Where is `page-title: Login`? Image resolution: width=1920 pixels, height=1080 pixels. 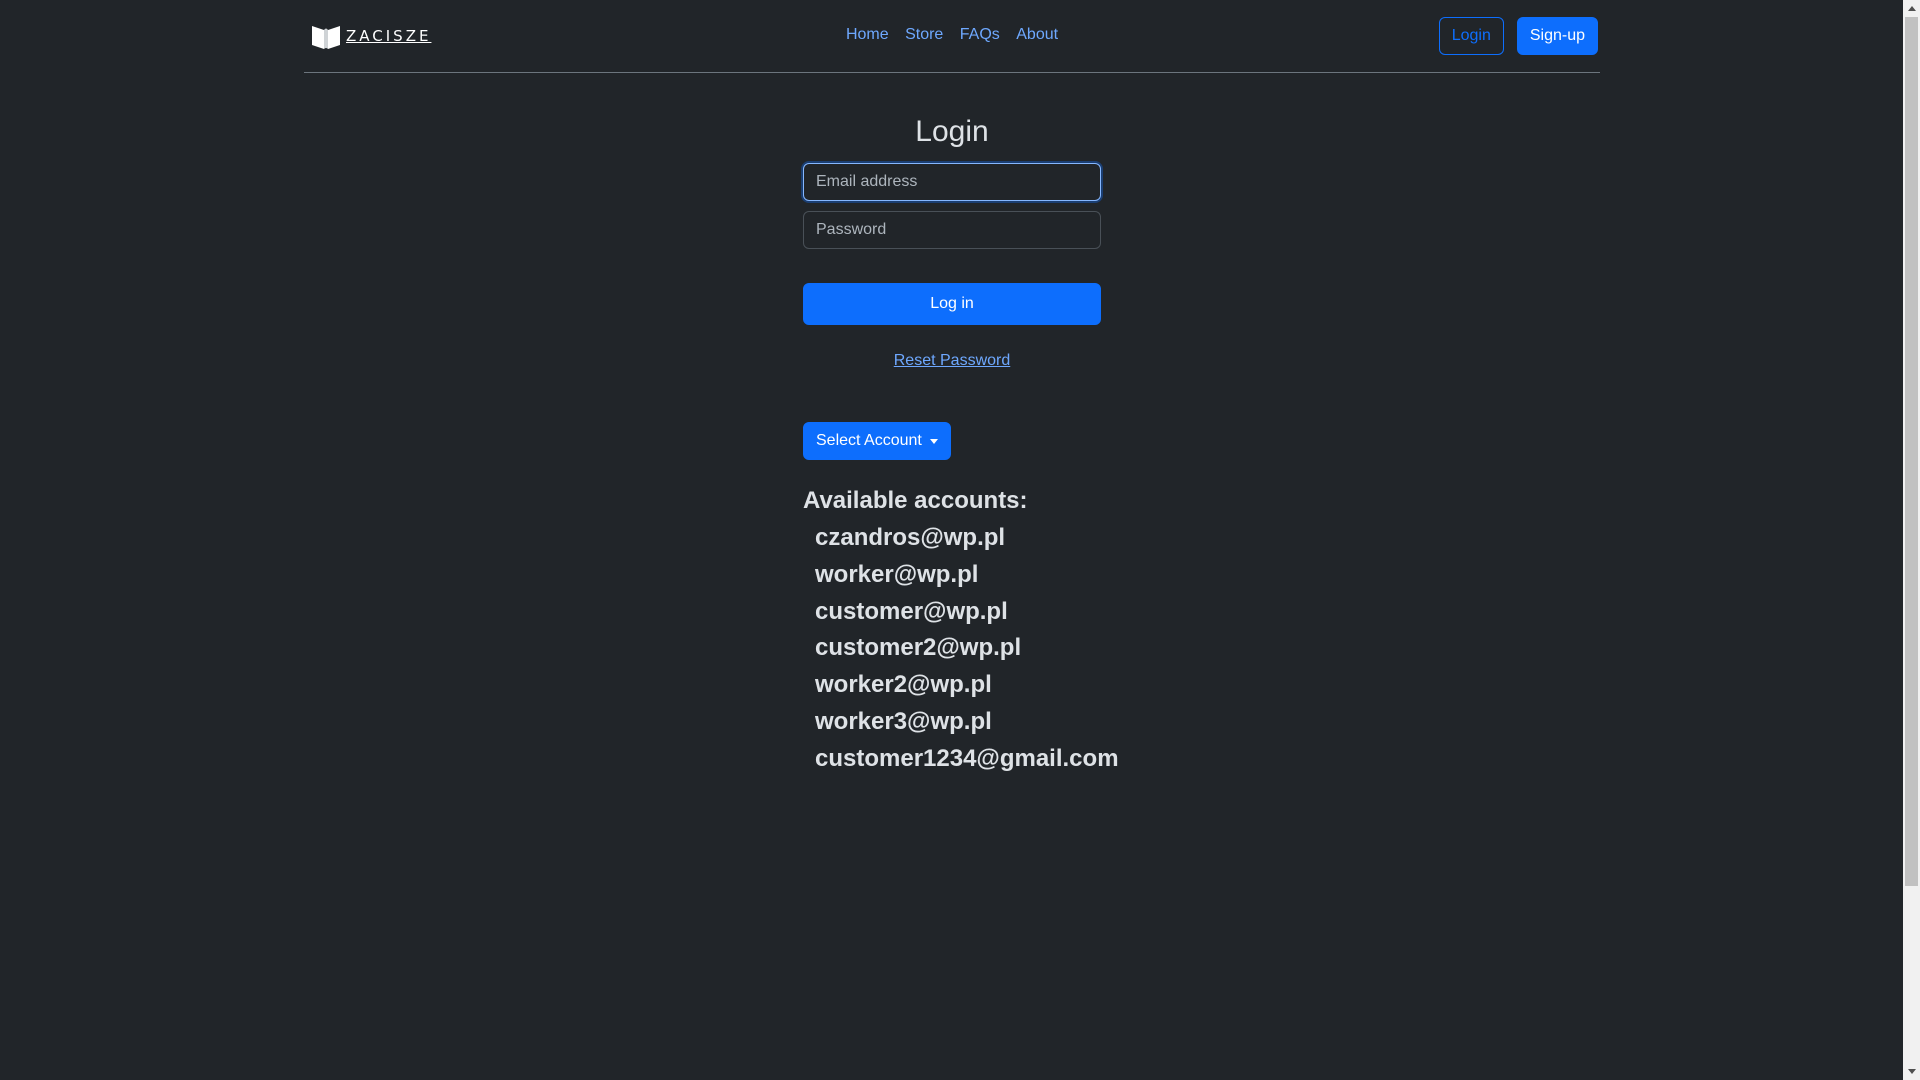
page-title: Login is located at coordinates (952, 131).